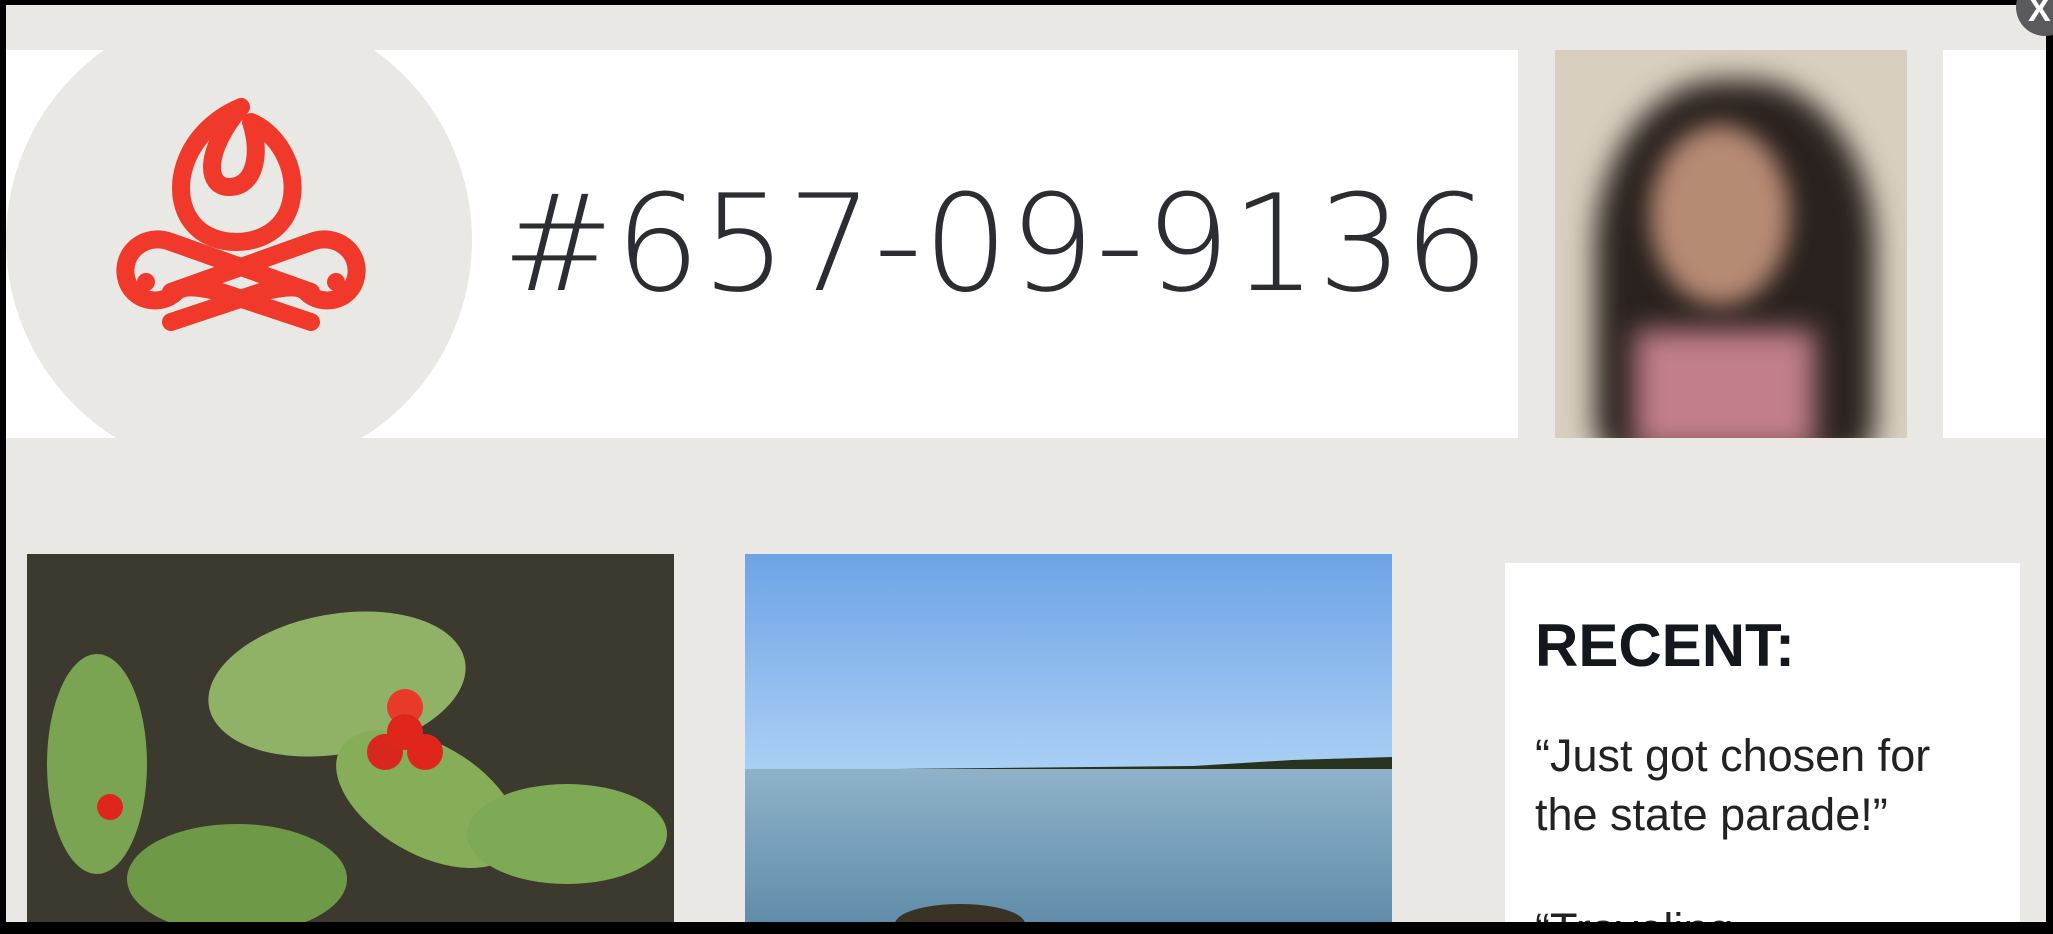 This screenshot has height=934, width=2053. Describe the element at coordinates (1731, 244) in the screenshot. I see `profile-photo` at that location.